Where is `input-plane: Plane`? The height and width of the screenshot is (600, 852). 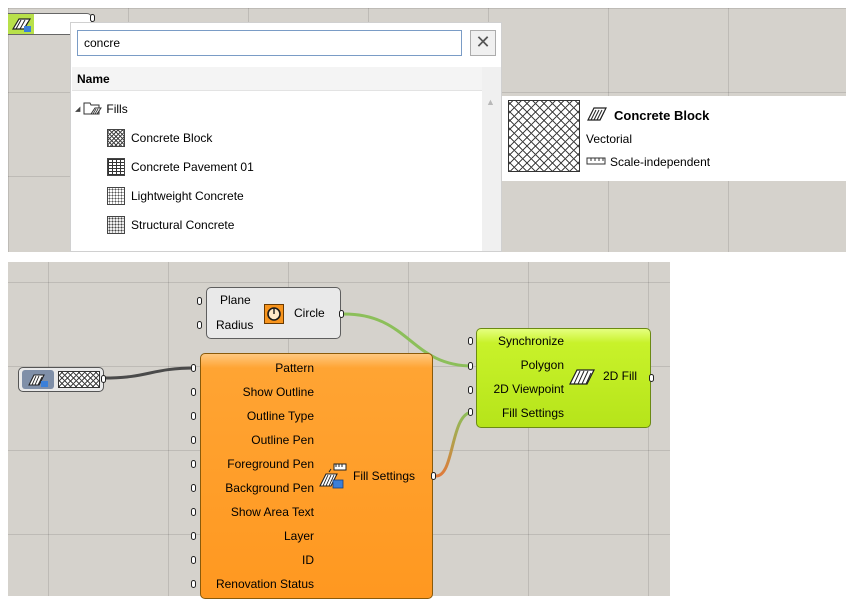
input-plane: Plane is located at coordinates (235, 300).